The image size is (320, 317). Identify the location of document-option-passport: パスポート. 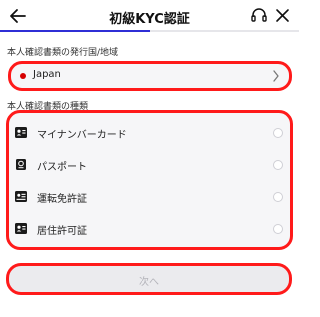
(149, 165).